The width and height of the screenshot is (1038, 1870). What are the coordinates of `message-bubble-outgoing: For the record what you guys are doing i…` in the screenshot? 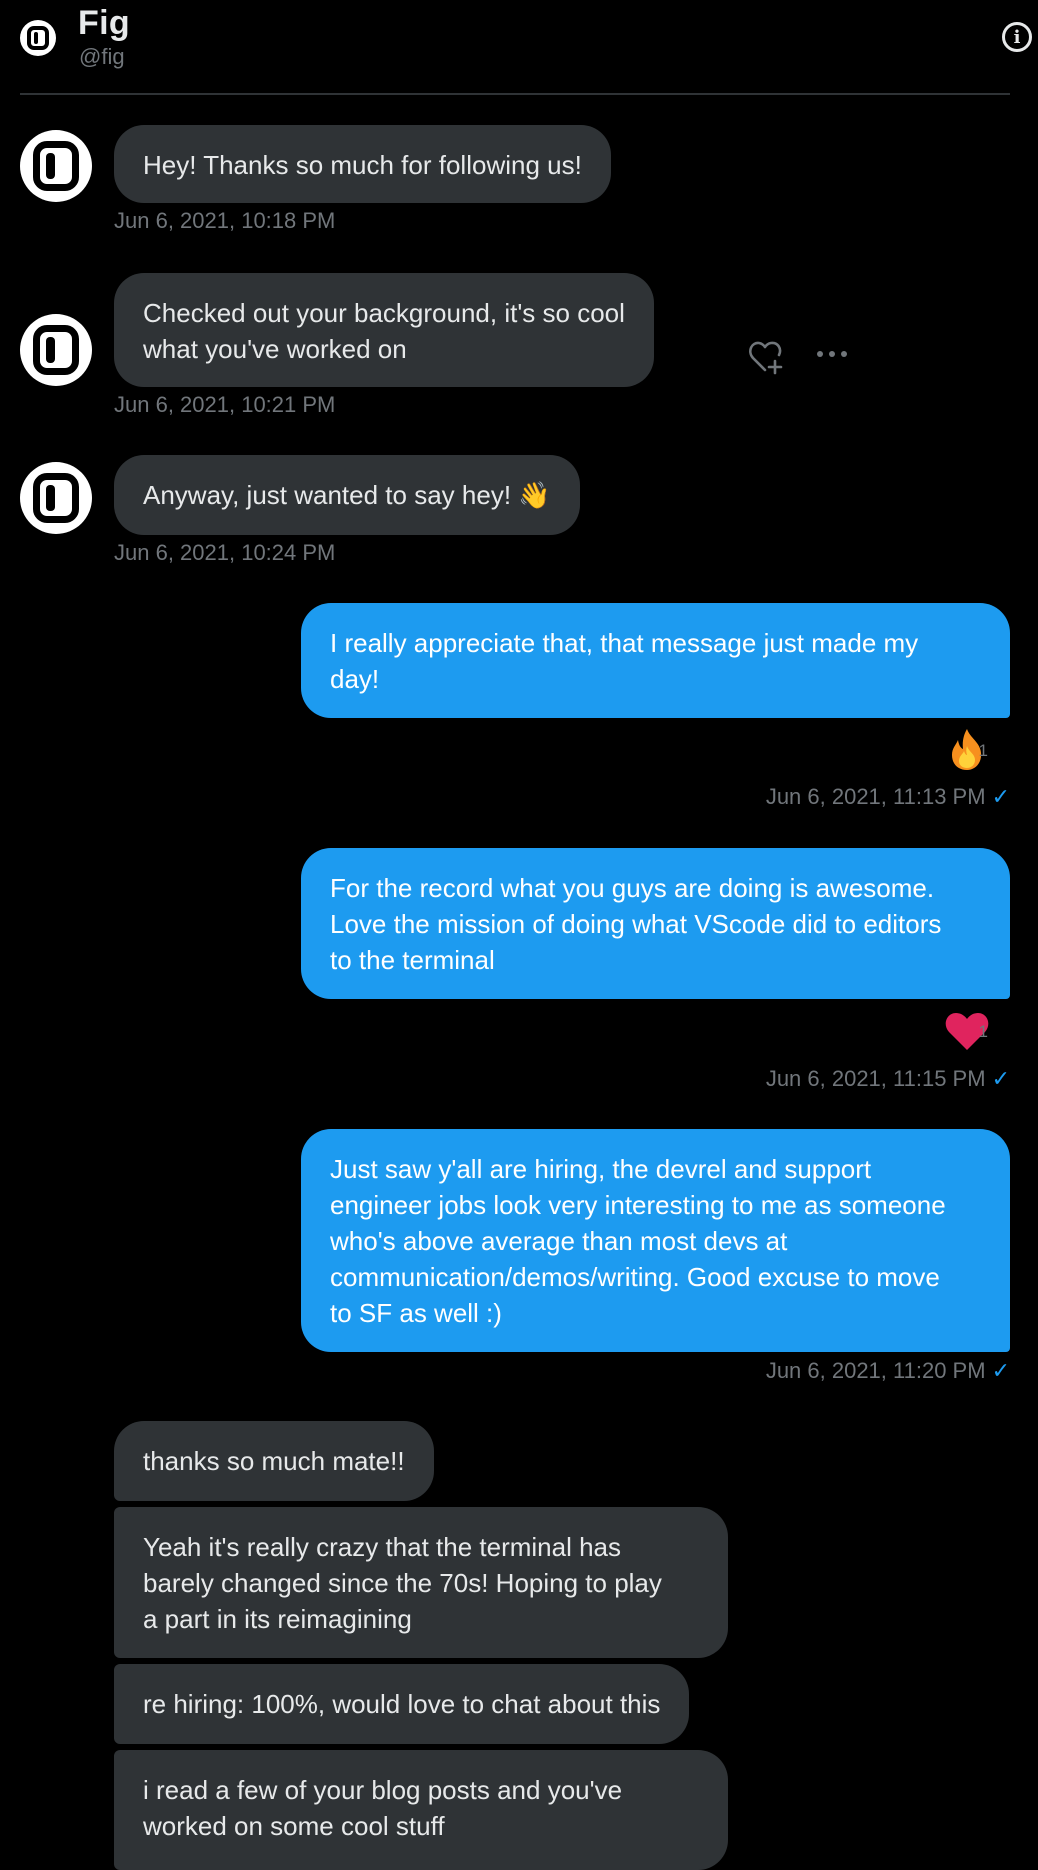 It's located at (655, 923).